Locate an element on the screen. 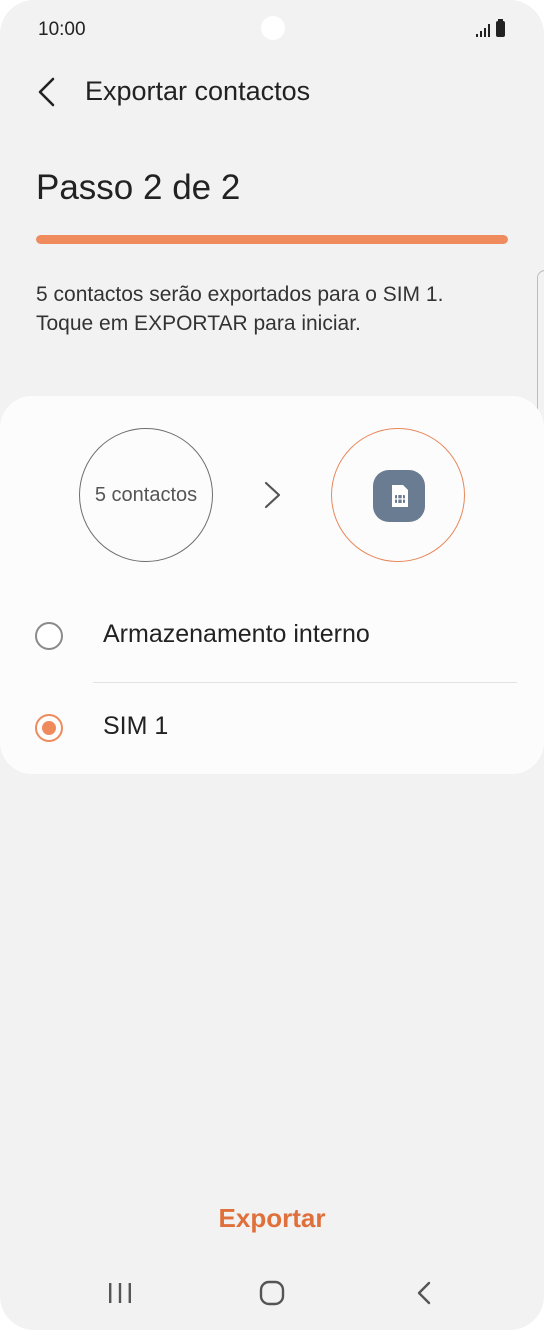 The width and height of the screenshot is (544, 1330). recent-apps-icon is located at coordinates (120, 1293).